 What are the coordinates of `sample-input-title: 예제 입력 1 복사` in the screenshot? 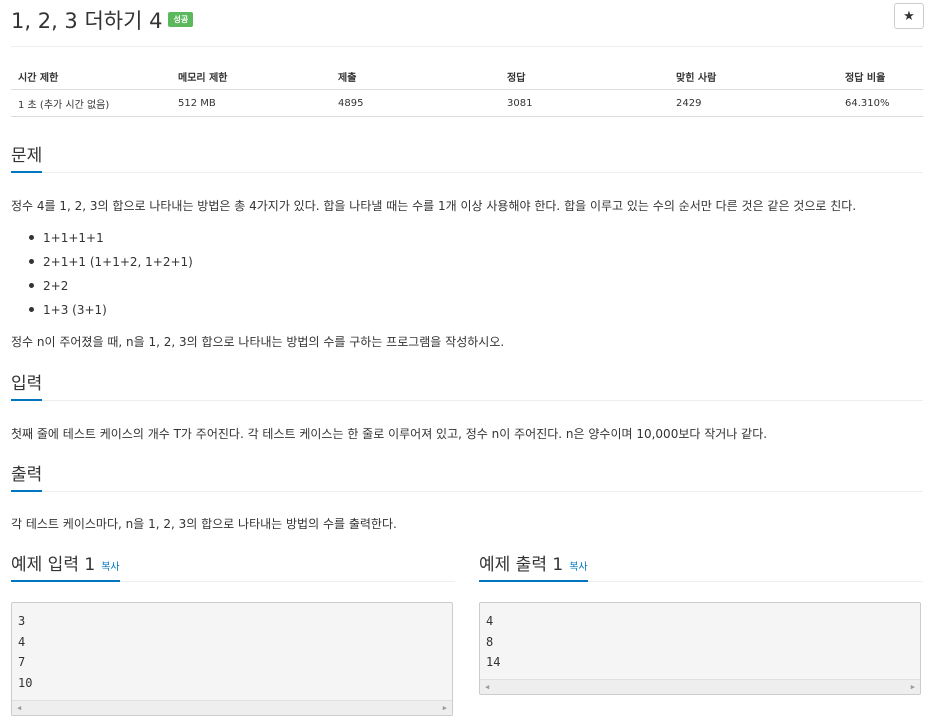 It's located at (65, 566).